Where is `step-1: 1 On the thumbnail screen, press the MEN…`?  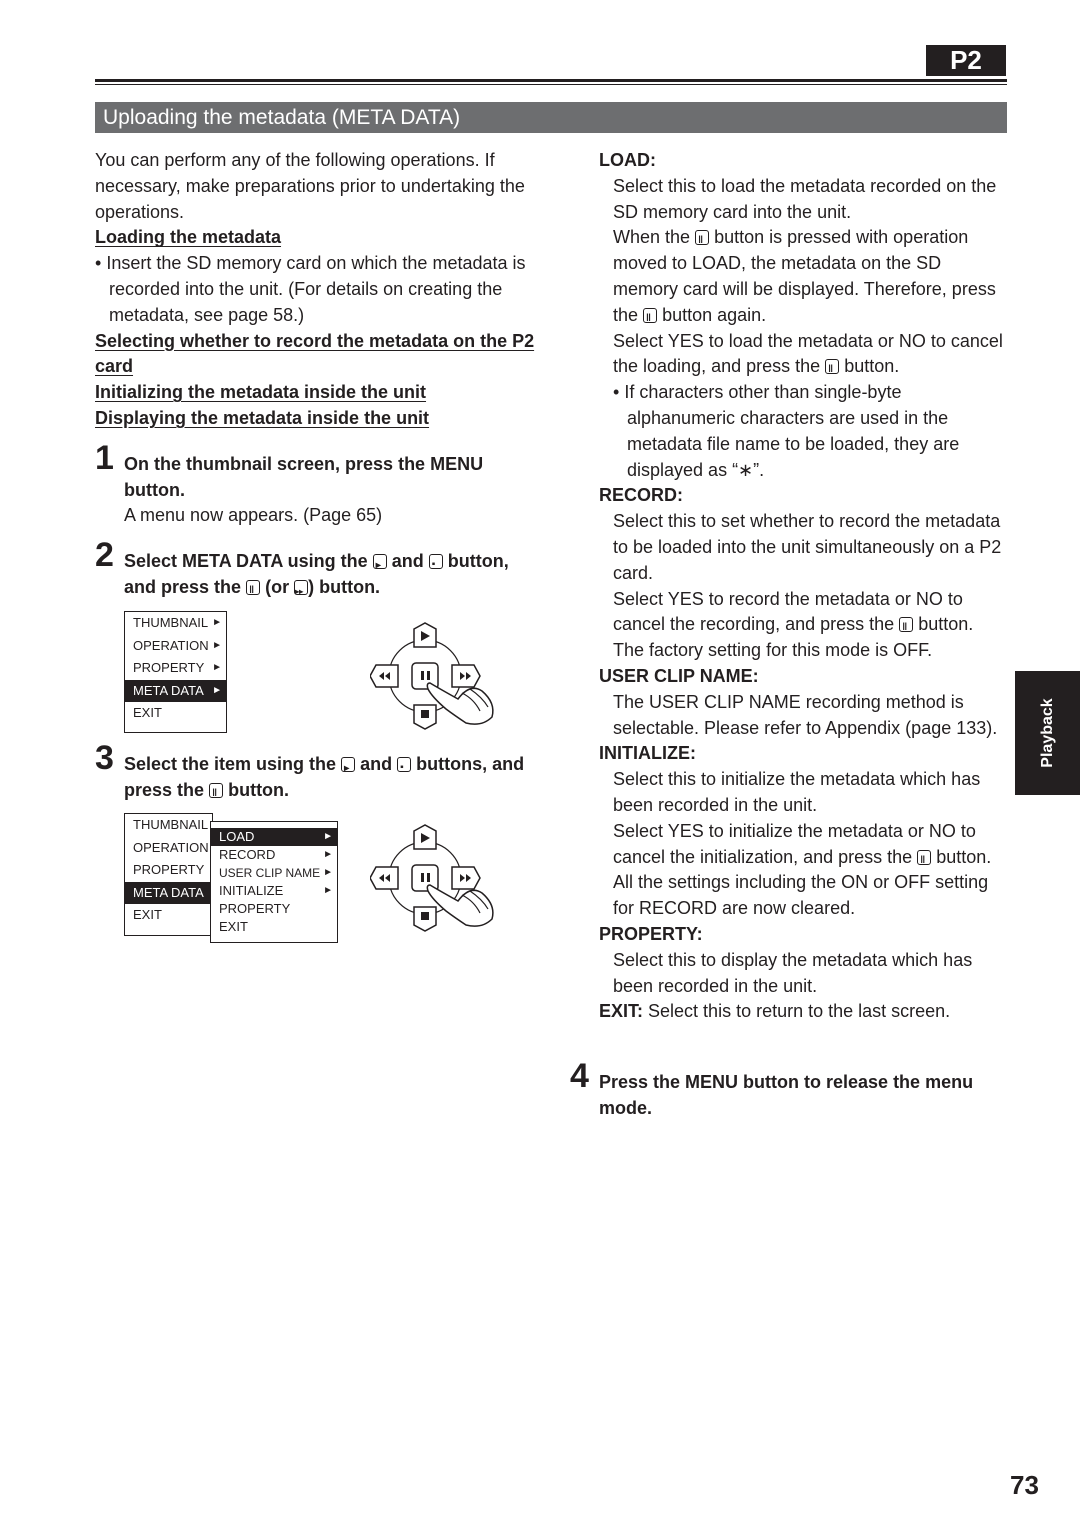
step-1: 1 On the thumbnail screen, press the MEN… is located at coordinates (317, 472).